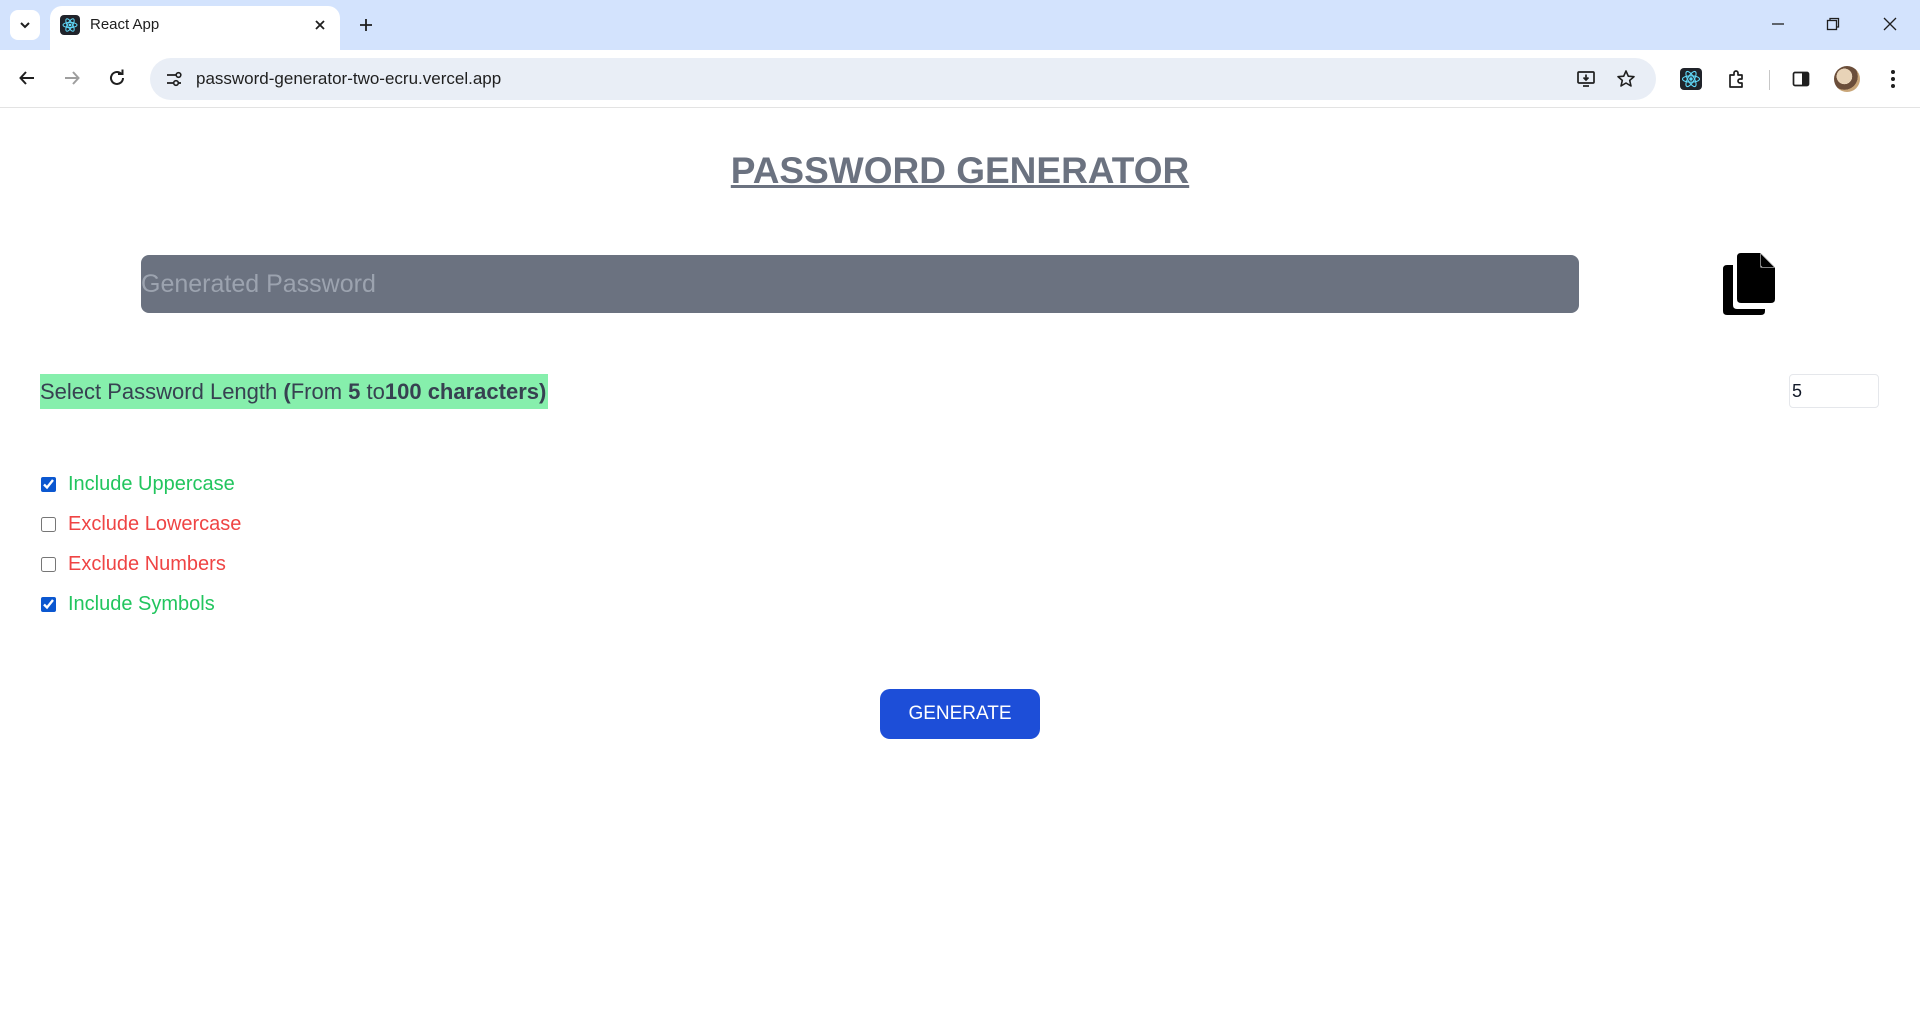  I want to click on restore-button, so click(1833, 24).